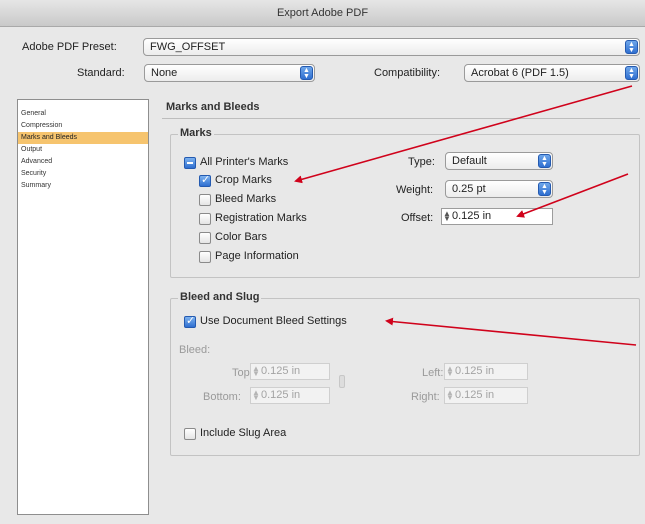  I want to click on arrow-to-offset, so click(572, 195).